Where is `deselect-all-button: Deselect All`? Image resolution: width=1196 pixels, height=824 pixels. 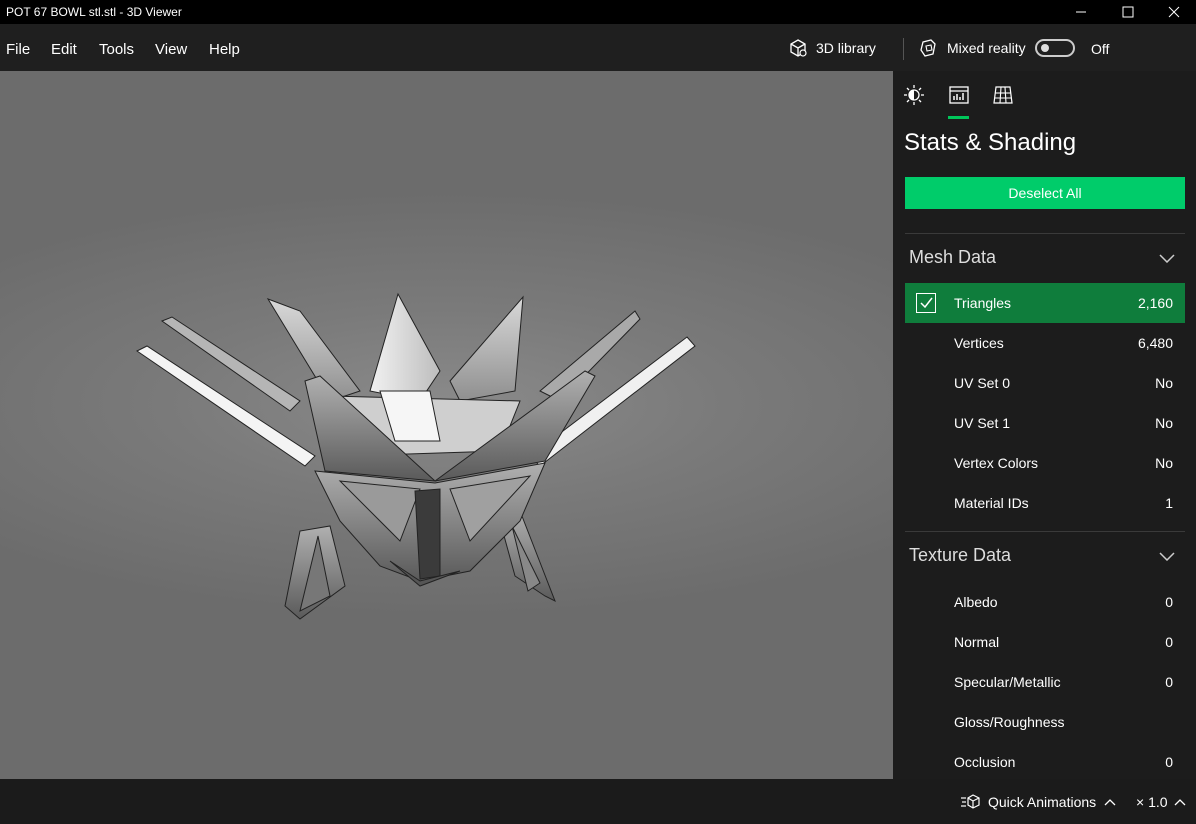
deselect-all-button: Deselect All is located at coordinates (1045, 193).